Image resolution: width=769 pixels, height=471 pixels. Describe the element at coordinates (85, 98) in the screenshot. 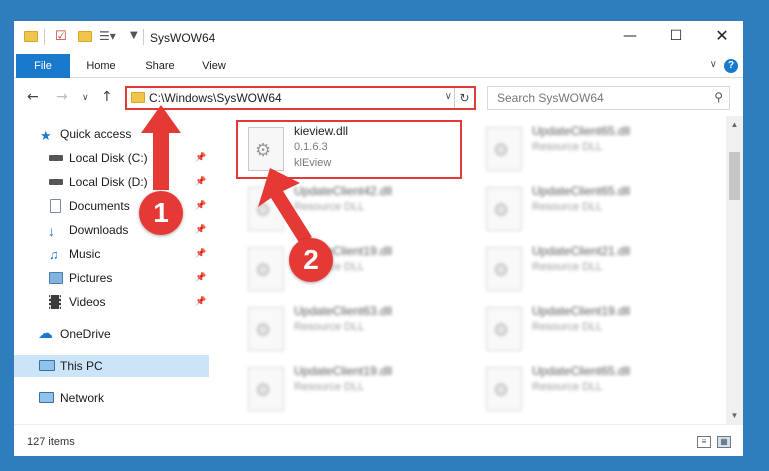

I see `recent-locations-icon: ∨` at that location.